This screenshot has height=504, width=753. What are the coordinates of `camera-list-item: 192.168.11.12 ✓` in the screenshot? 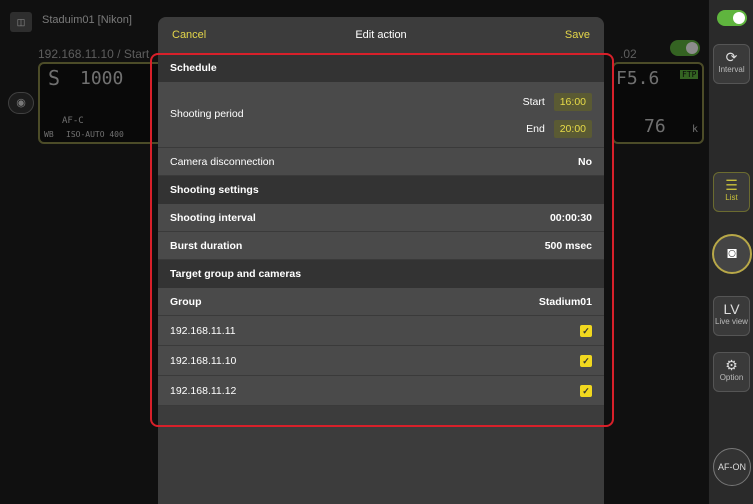 It's located at (381, 391).